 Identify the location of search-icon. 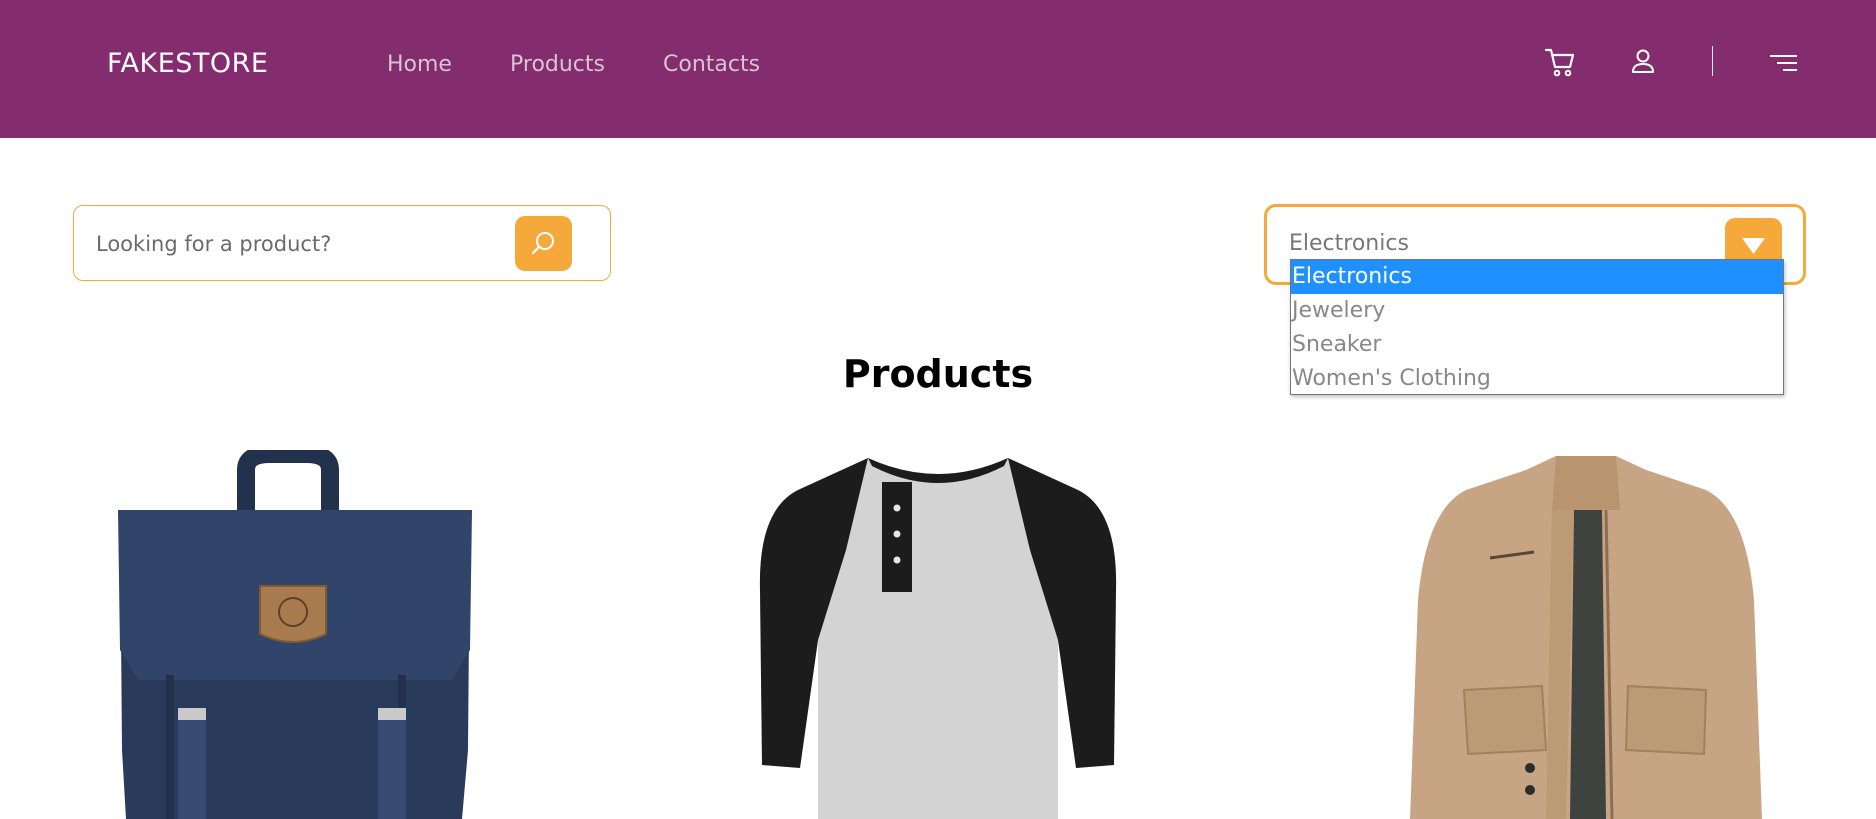
(542, 243).